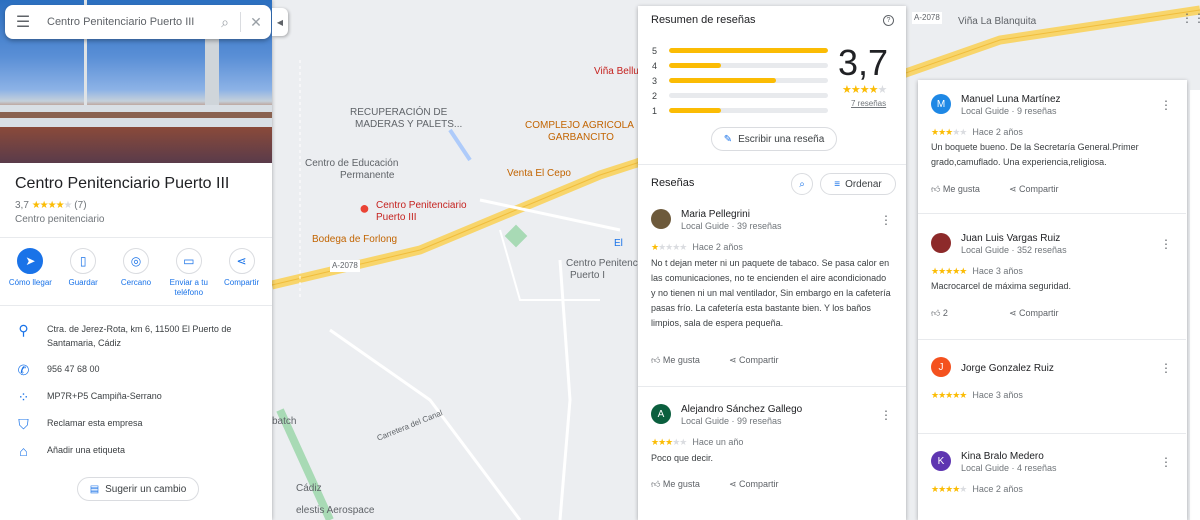 This screenshot has height=520, width=1200. I want to click on rating-bar-fill, so click(722, 80).